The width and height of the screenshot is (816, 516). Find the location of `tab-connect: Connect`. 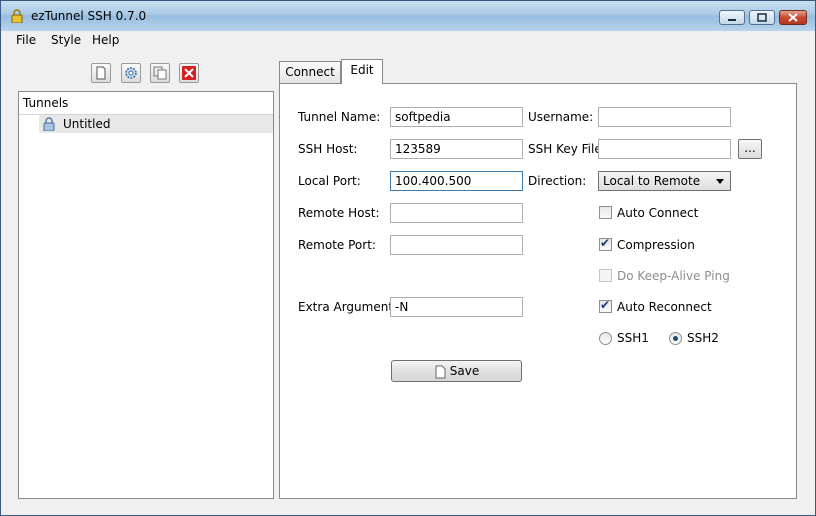

tab-connect: Connect is located at coordinates (310, 72).